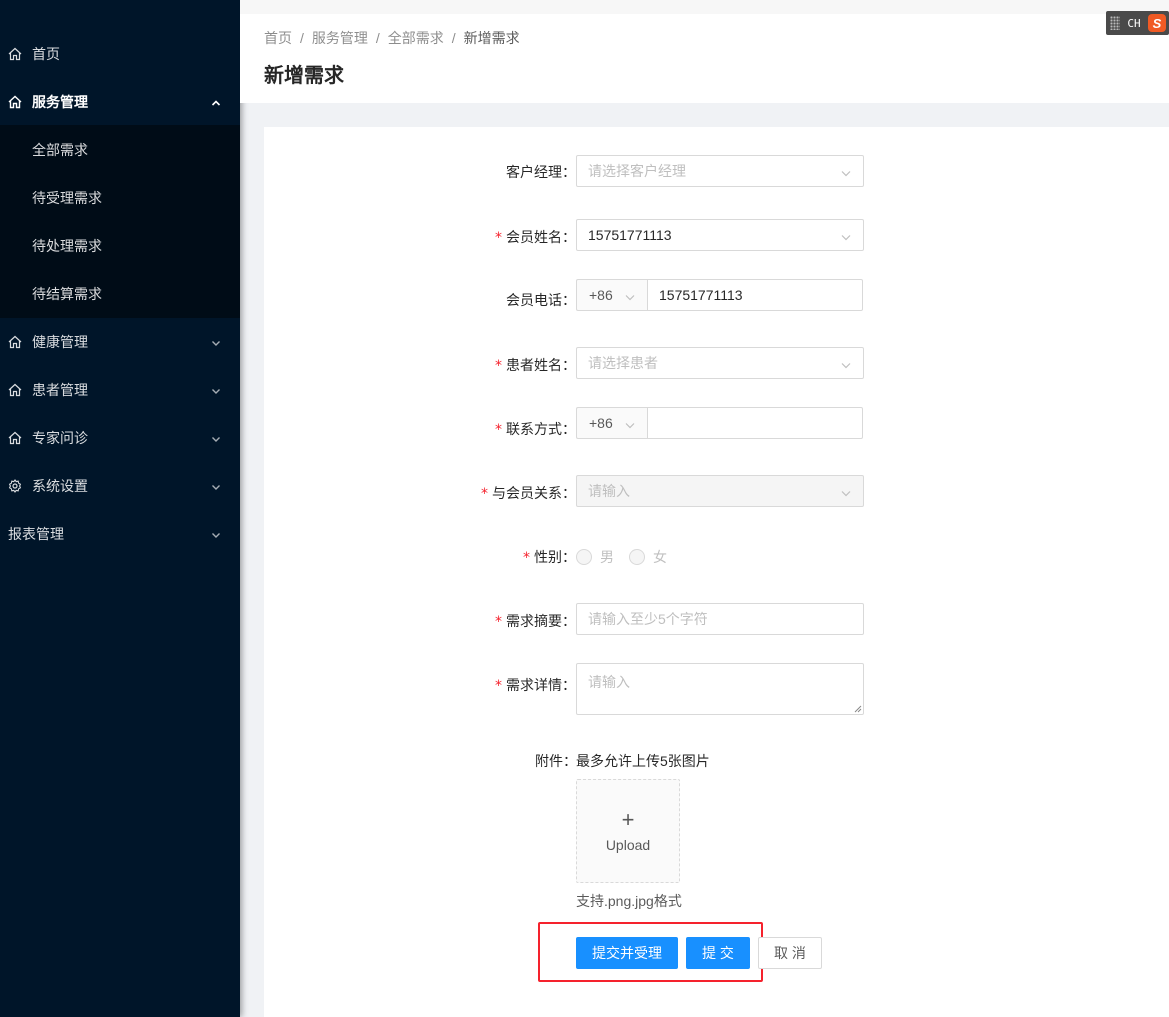 Image resolution: width=1169 pixels, height=1017 pixels. Describe the element at coordinates (535, 621) in the screenshot. I see `summary-label: * 需求摘要：` at that location.